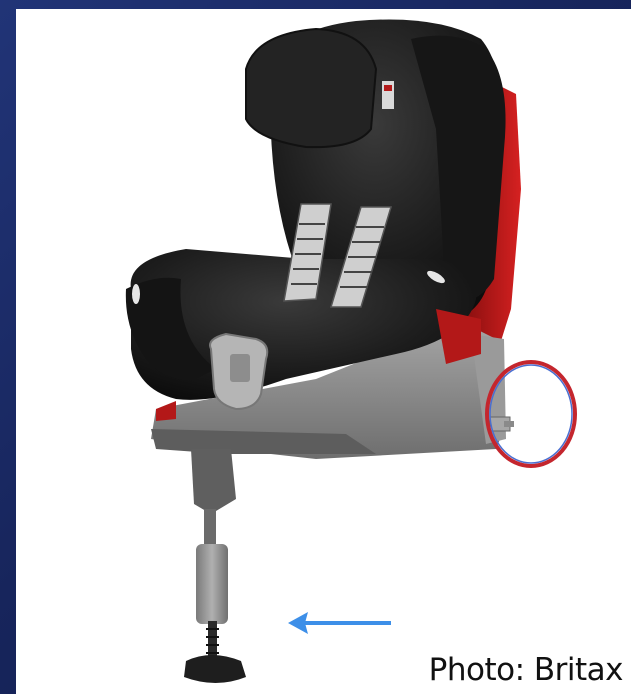 The width and height of the screenshot is (631, 694). Describe the element at coordinates (215, 669) in the screenshot. I see `support-leg-foot` at that location.